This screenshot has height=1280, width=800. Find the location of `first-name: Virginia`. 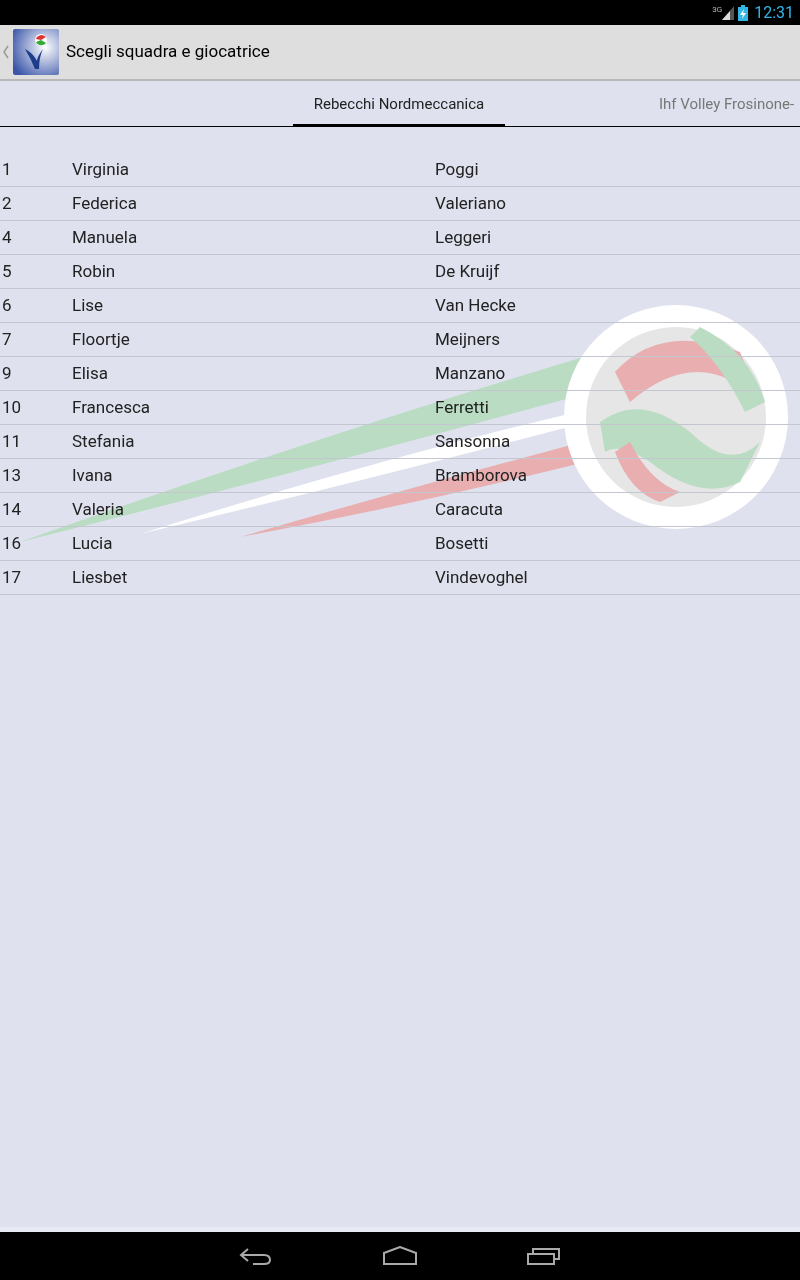

first-name: Virginia is located at coordinates (100, 168).